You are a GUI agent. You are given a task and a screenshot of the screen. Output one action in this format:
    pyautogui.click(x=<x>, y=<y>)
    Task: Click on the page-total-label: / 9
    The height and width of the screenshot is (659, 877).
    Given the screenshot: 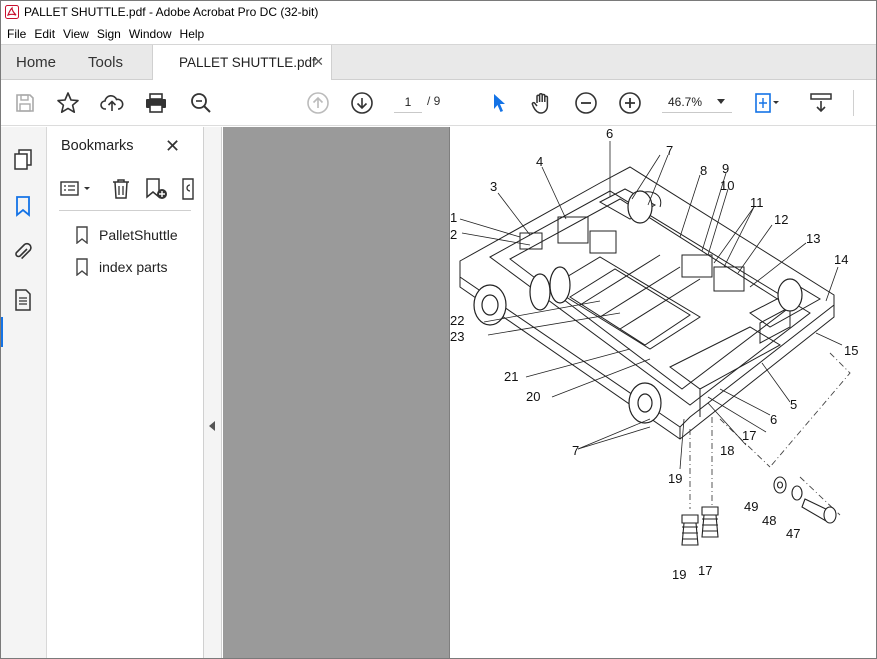 What is the action you would take?
    pyautogui.click(x=434, y=101)
    